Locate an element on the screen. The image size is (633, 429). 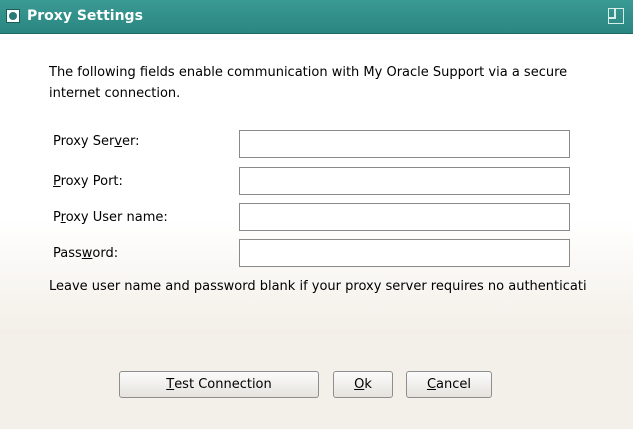
proxy-server-label: Proxy Server: is located at coordinates (96, 141).